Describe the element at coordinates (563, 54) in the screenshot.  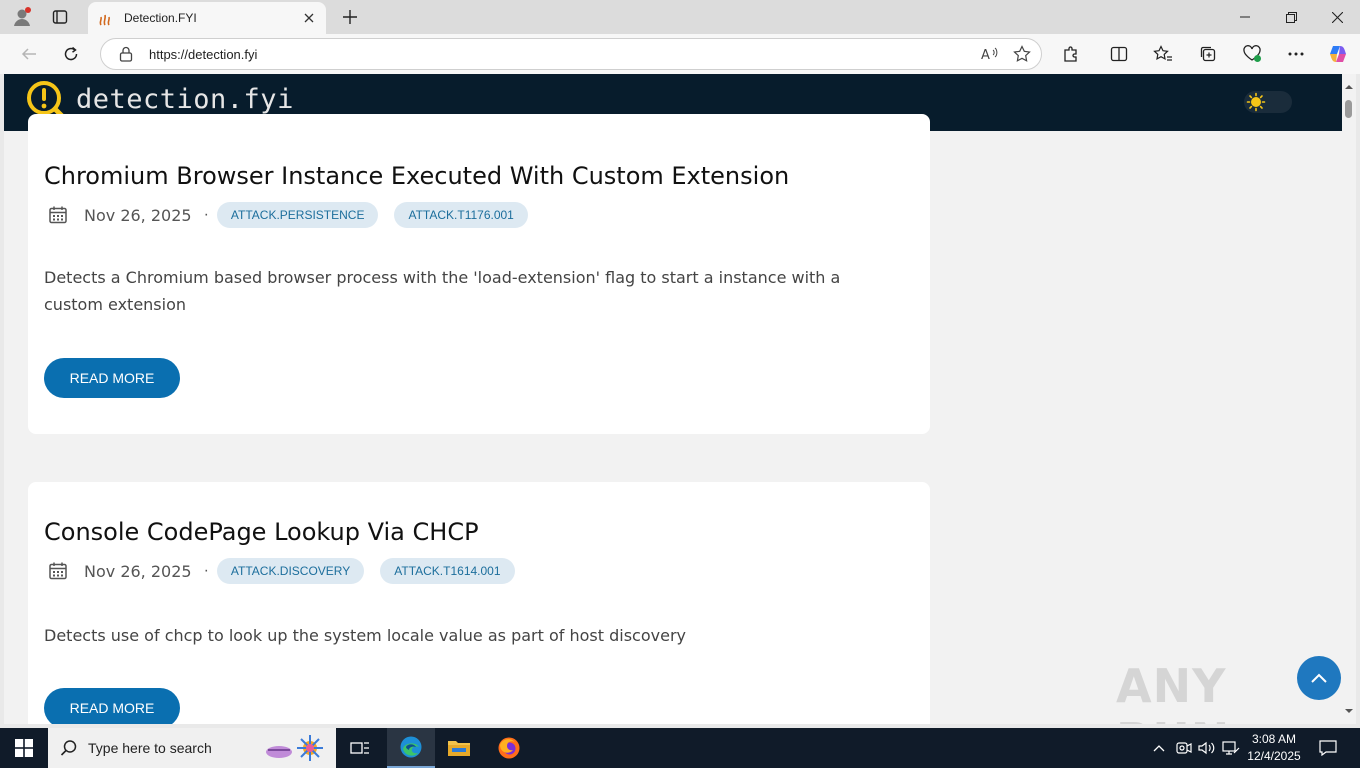
I see `url-text: https://detection.fyi` at that location.